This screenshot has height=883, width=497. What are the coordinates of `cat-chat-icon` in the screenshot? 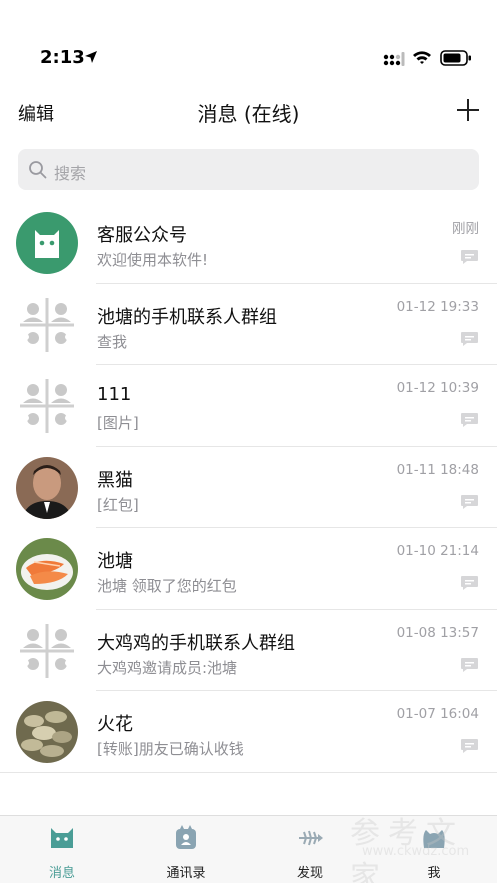 It's located at (62, 838).